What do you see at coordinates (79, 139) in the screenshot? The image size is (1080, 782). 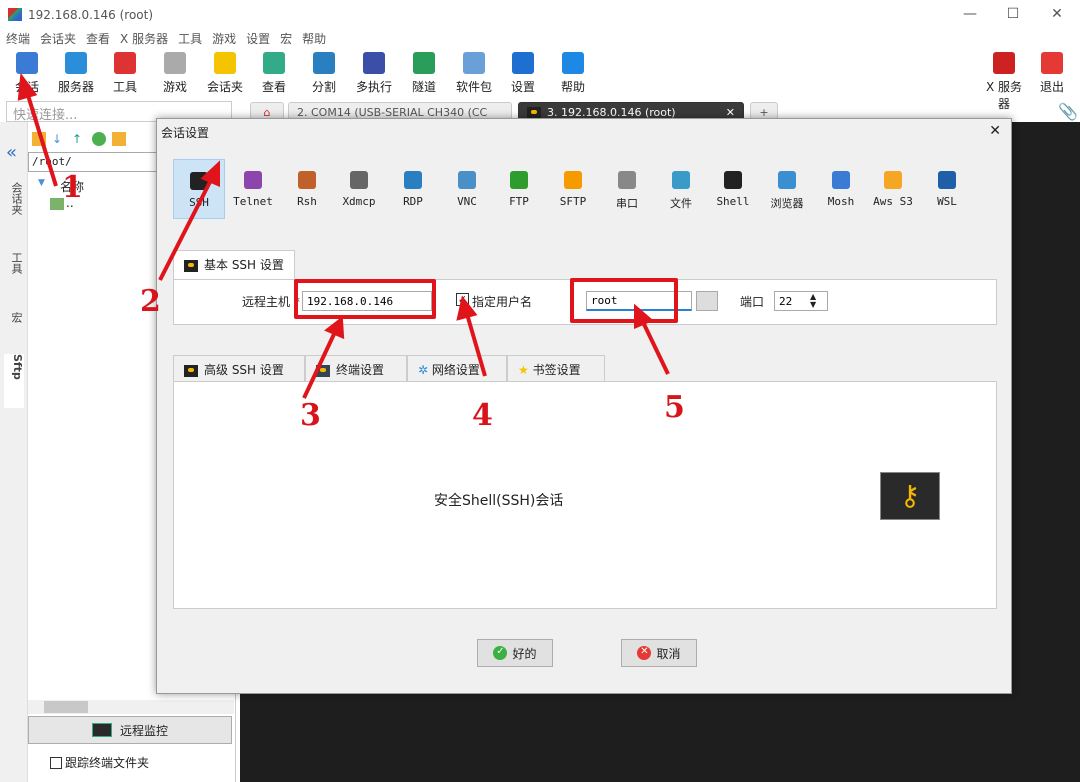 I see `upload-icon: ↑` at bounding box center [79, 139].